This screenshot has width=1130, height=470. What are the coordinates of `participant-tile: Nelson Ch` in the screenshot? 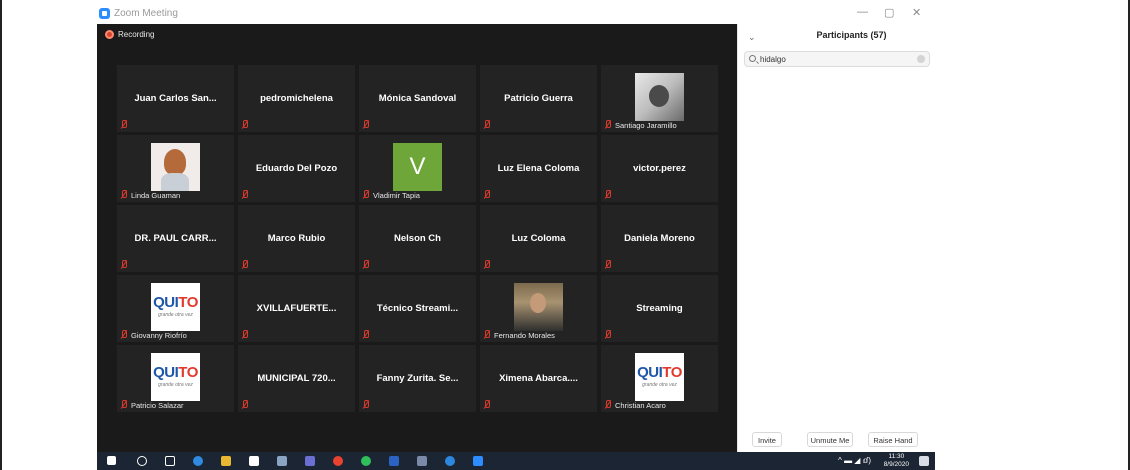 It's located at (417, 238).